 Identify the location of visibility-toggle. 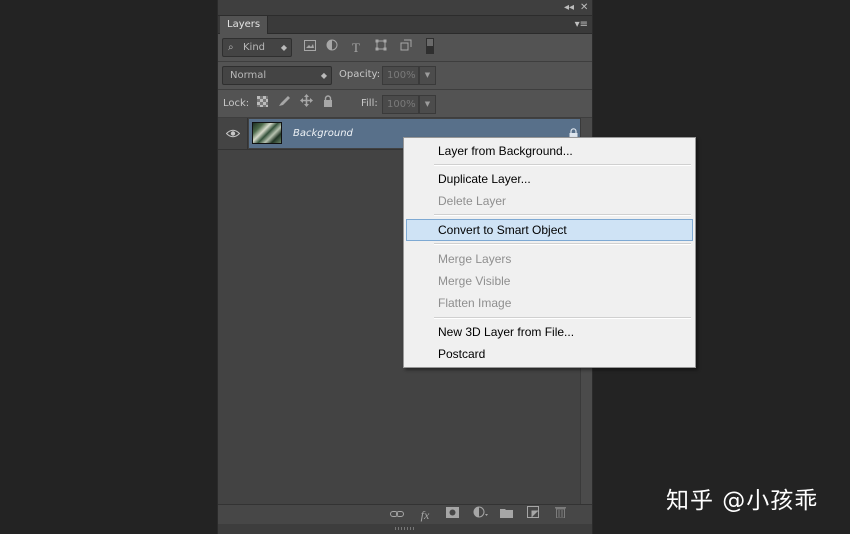
(233, 133).